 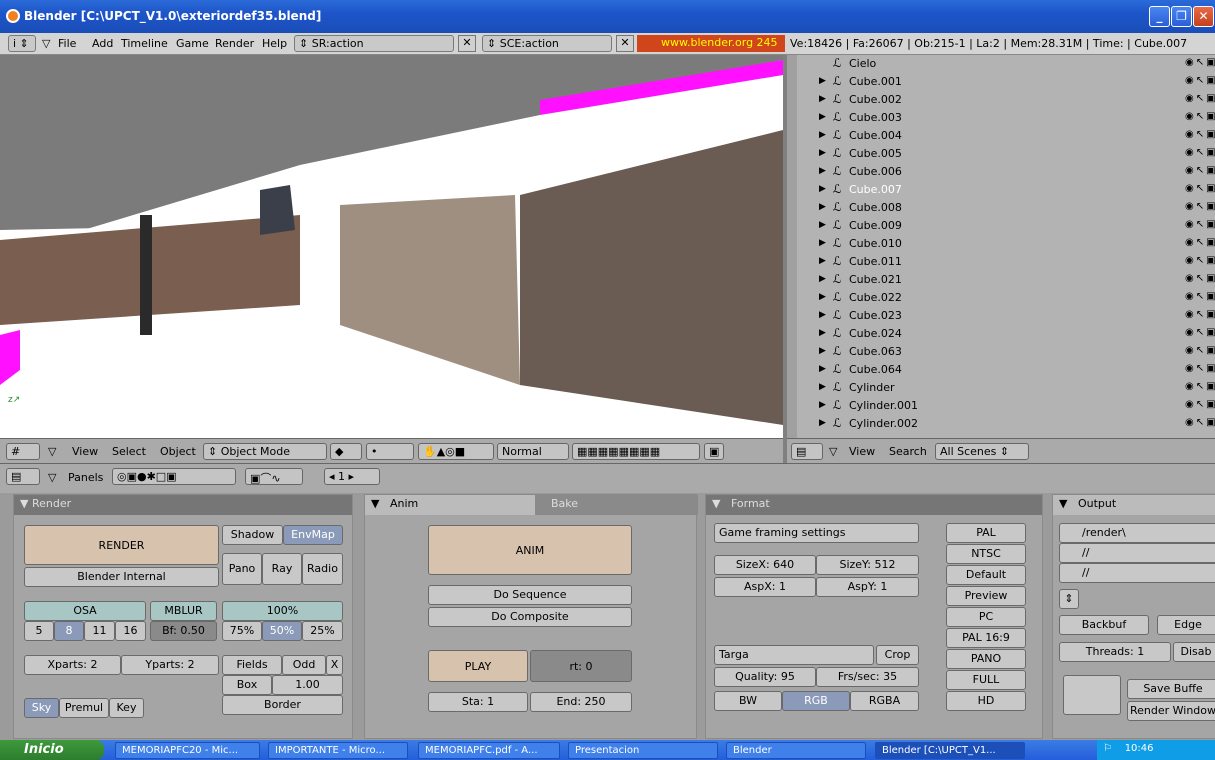 What do you see at coordinates (282, 611) in the screenshot?
I see `size-100-button: 100%` at bounding box center [282, 611].